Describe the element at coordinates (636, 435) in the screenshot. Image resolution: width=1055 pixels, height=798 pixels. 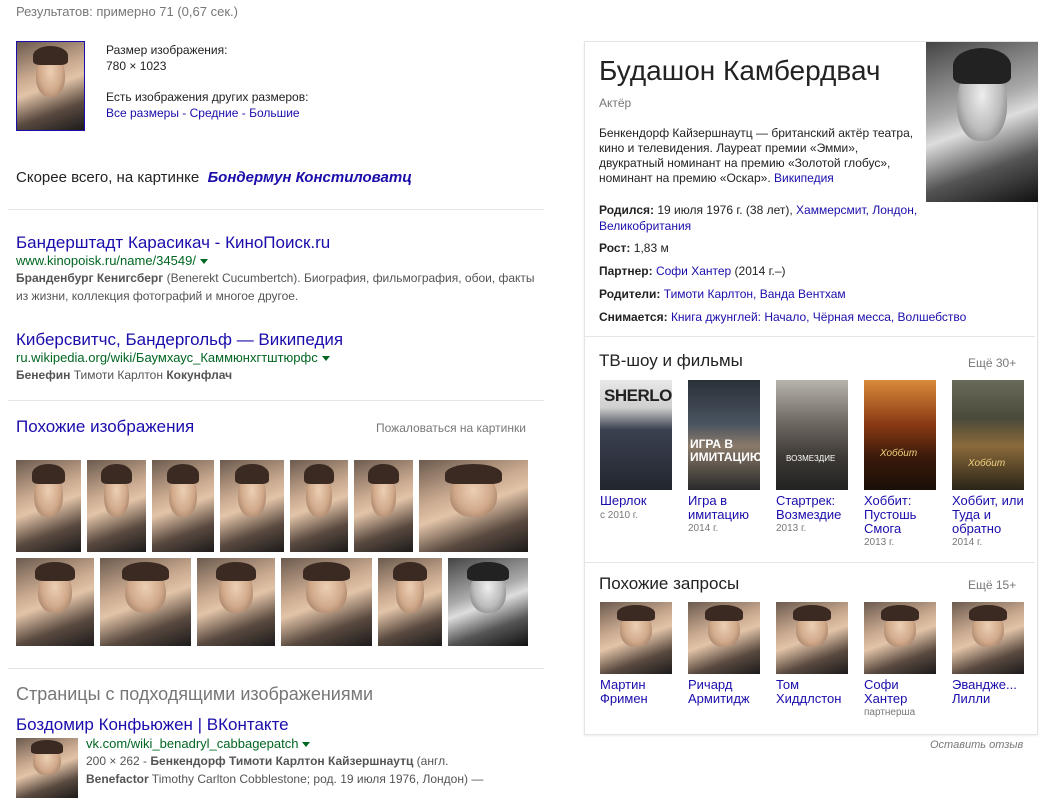
I see `movie-poster-sherlock: SHERLOCK` at that location.